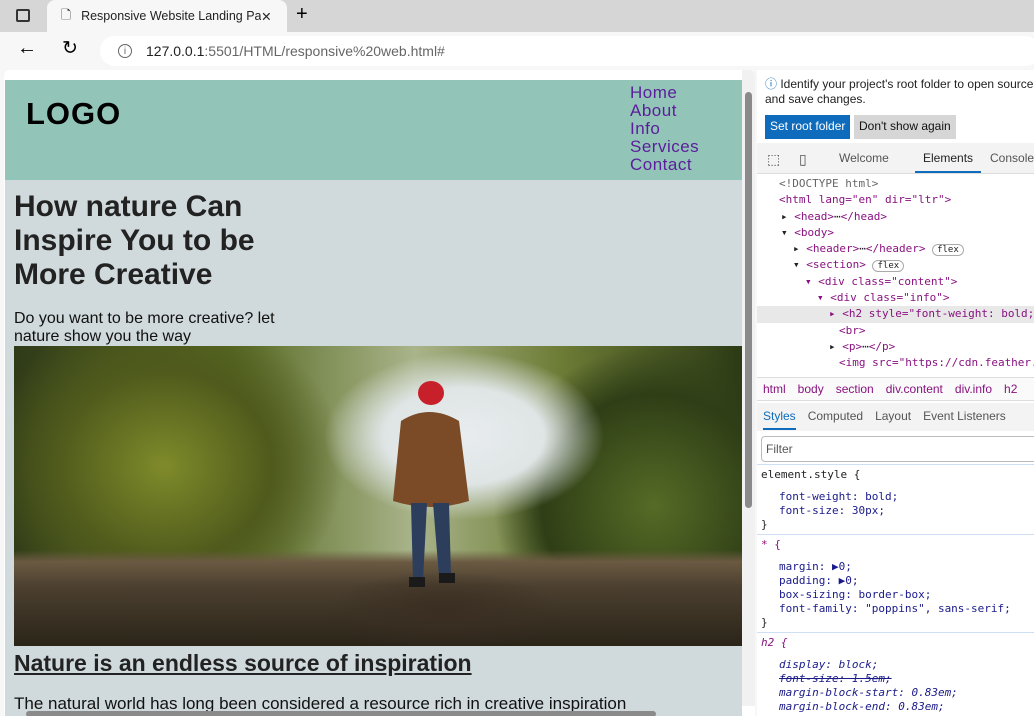 The height and width of the screenshot is (716, 1034). Describe the element at coordinates (803, 159) in the screenshot. I see `device-emulation-icon: ▯` at that location.